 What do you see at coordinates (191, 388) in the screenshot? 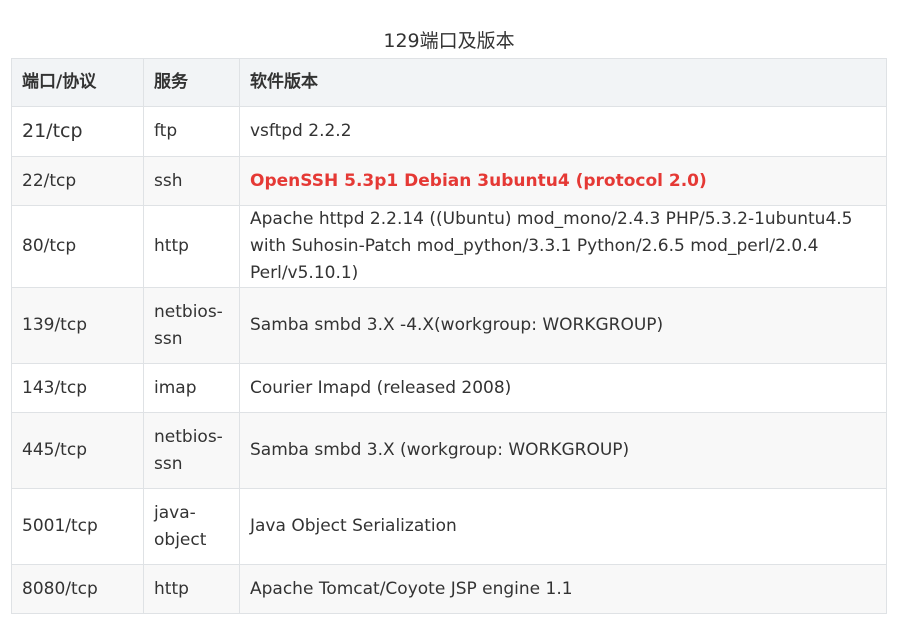
I see `cell-service: imap` at bounding box center [191, 388].